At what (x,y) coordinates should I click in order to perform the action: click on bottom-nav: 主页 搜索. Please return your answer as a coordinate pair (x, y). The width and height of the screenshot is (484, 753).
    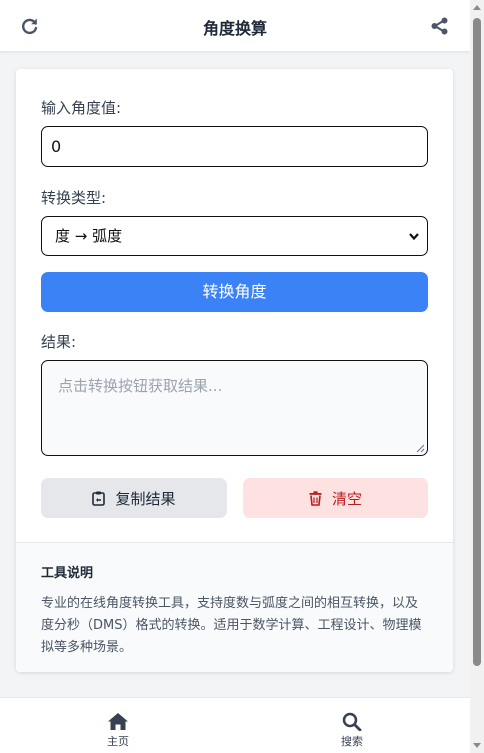
    Looking at the image, I should click on (235, 725).